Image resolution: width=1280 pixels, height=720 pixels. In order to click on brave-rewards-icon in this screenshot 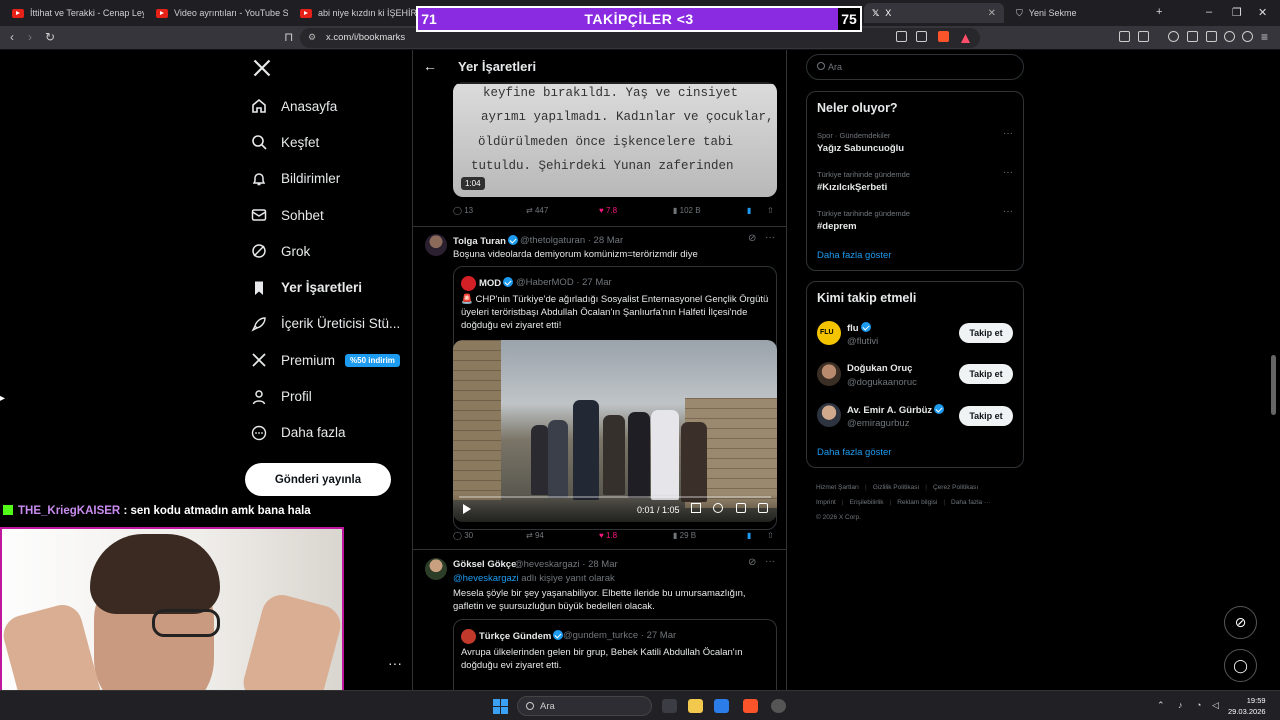, I will do `click(965, 37)`.